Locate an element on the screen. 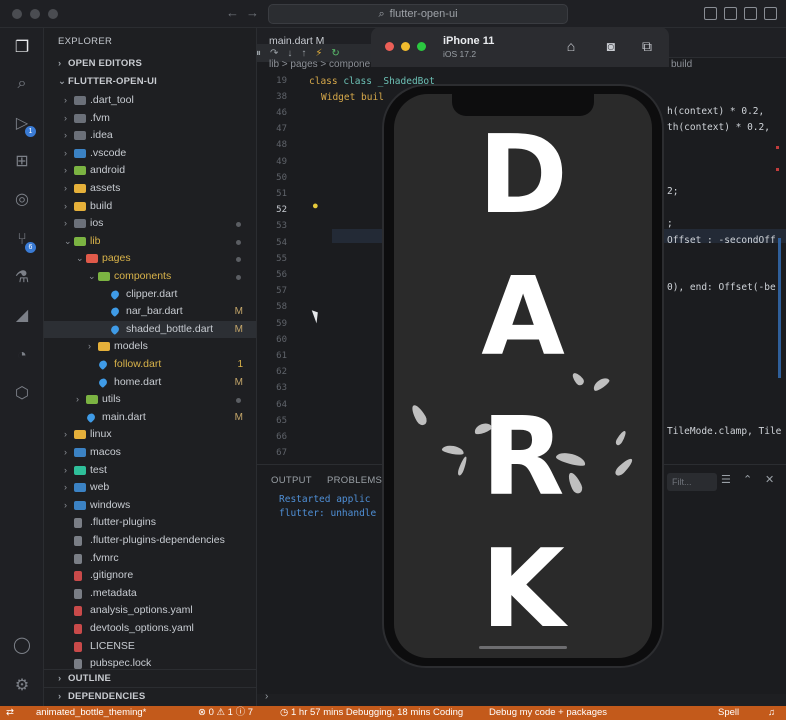 Image resolution: width=786 pixels, height=720 pixels. spell-check: Spell is located at coordinates (728, 713).